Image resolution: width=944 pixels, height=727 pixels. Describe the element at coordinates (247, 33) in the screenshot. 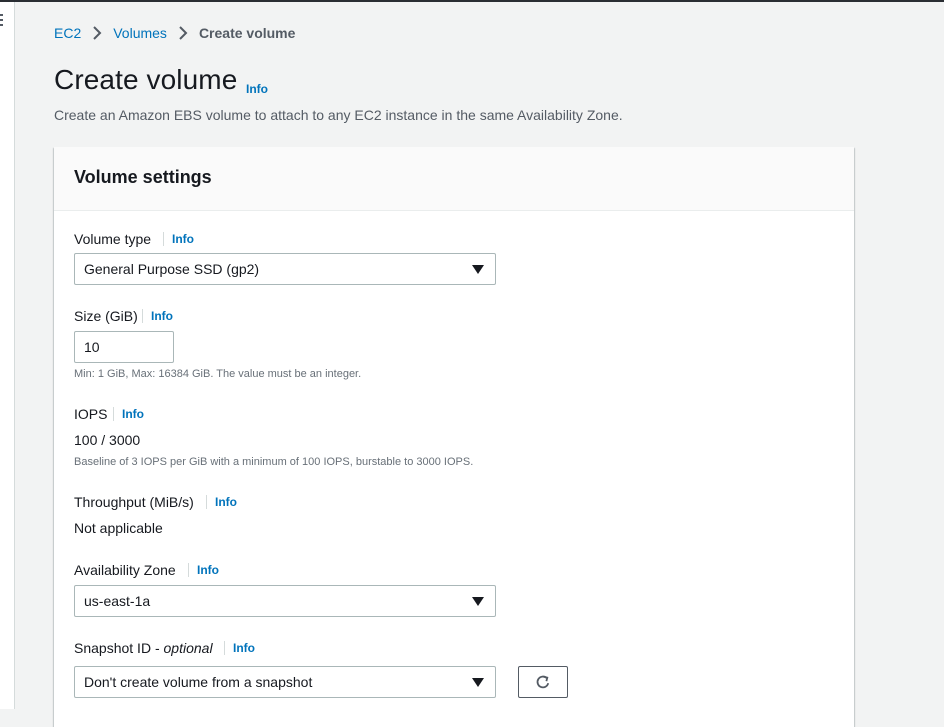

I see `breadcrumb-current: Create volume` at that location.